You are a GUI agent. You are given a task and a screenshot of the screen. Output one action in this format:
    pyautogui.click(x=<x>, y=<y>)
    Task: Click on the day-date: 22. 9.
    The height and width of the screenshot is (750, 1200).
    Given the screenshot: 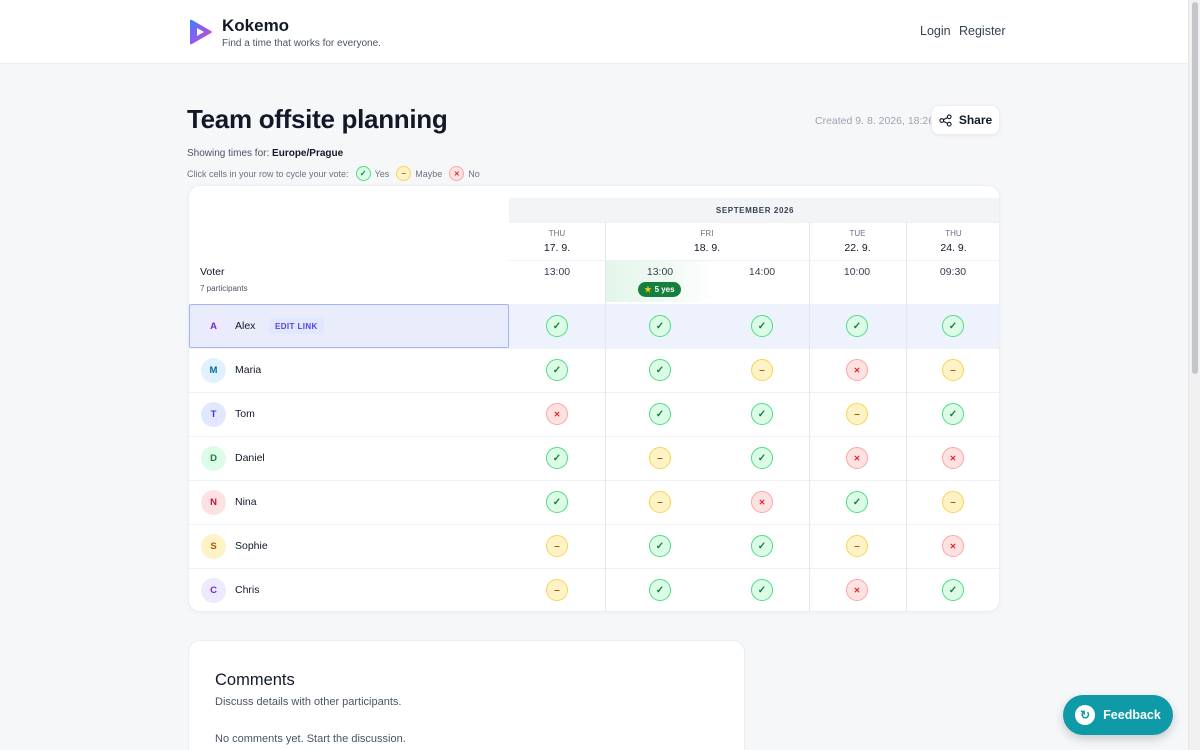 What is the action you would take?
    pyautogui.click(x=857, y=248)
    